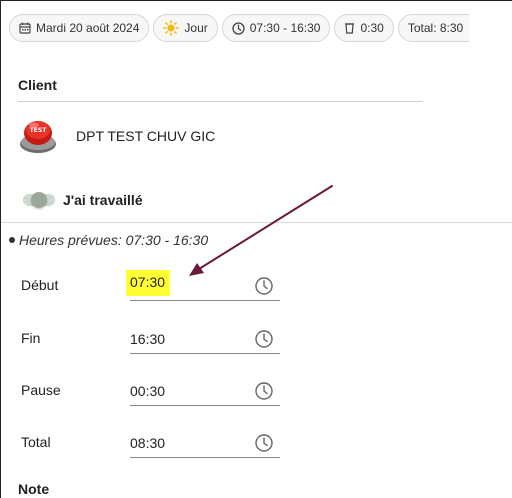 This screenshot has width=512, height=498. I want to click on shift-chip: Jour, so click(185, 28).